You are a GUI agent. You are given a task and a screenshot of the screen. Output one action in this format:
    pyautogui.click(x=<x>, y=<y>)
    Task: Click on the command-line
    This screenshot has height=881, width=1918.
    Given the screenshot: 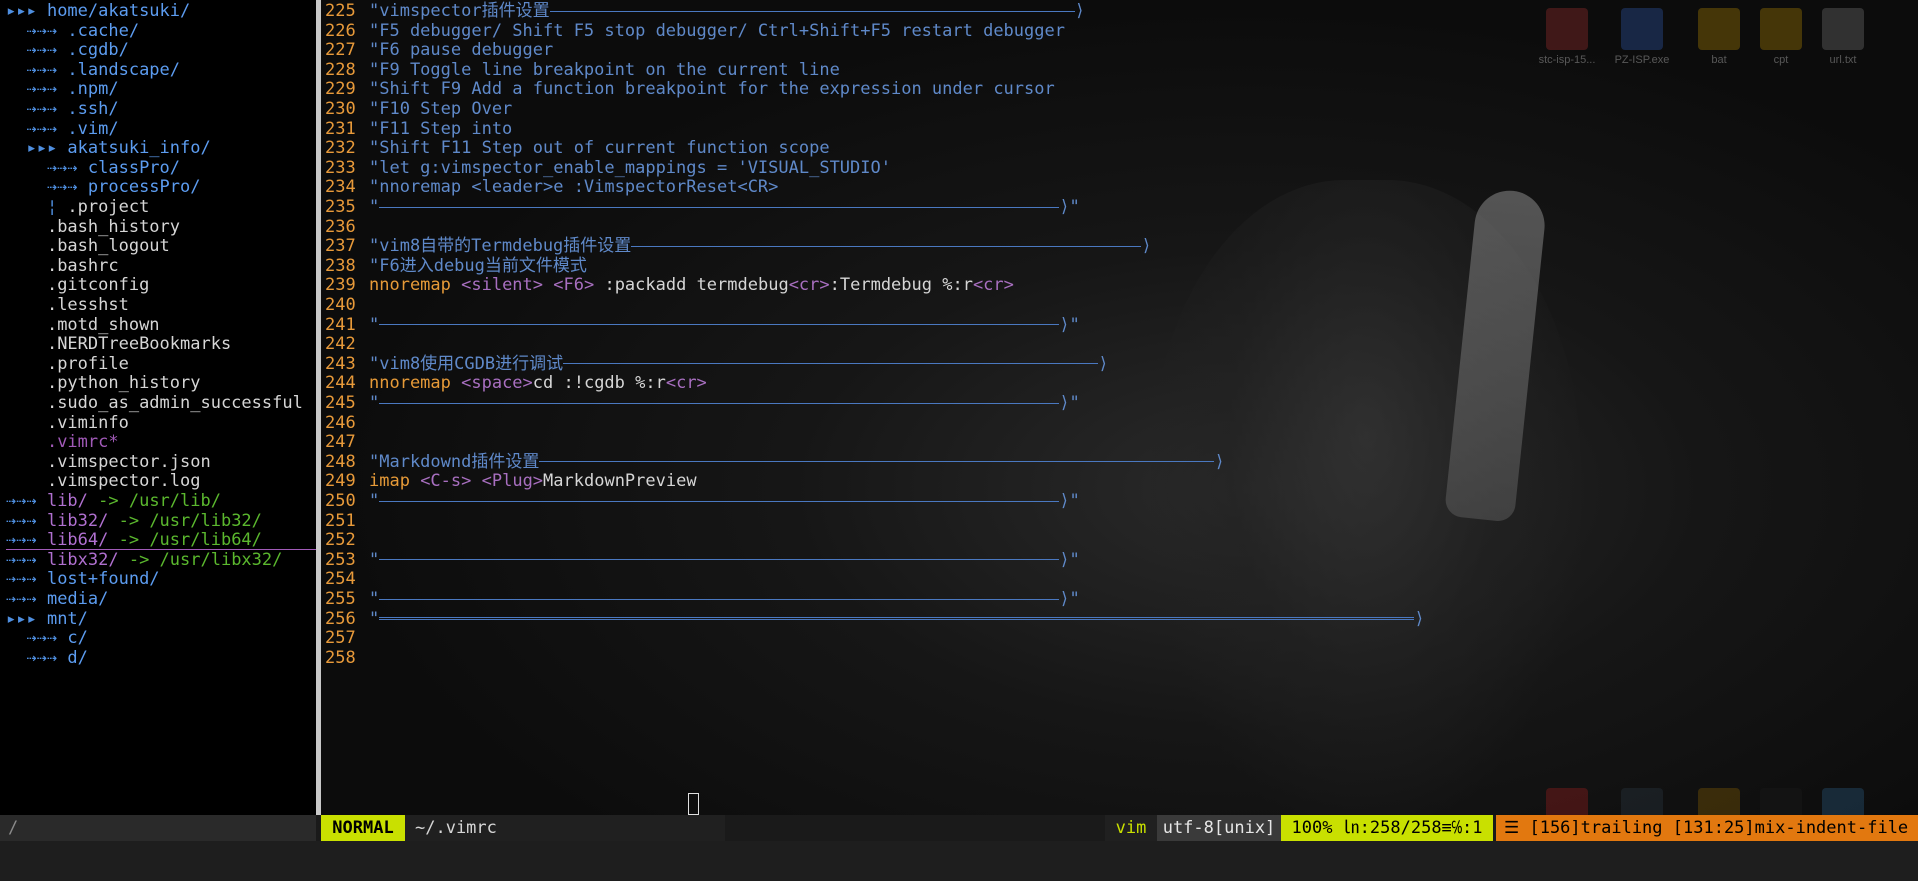 What is the action you would take?
    pyautogui.click(x=959, y=861)
    